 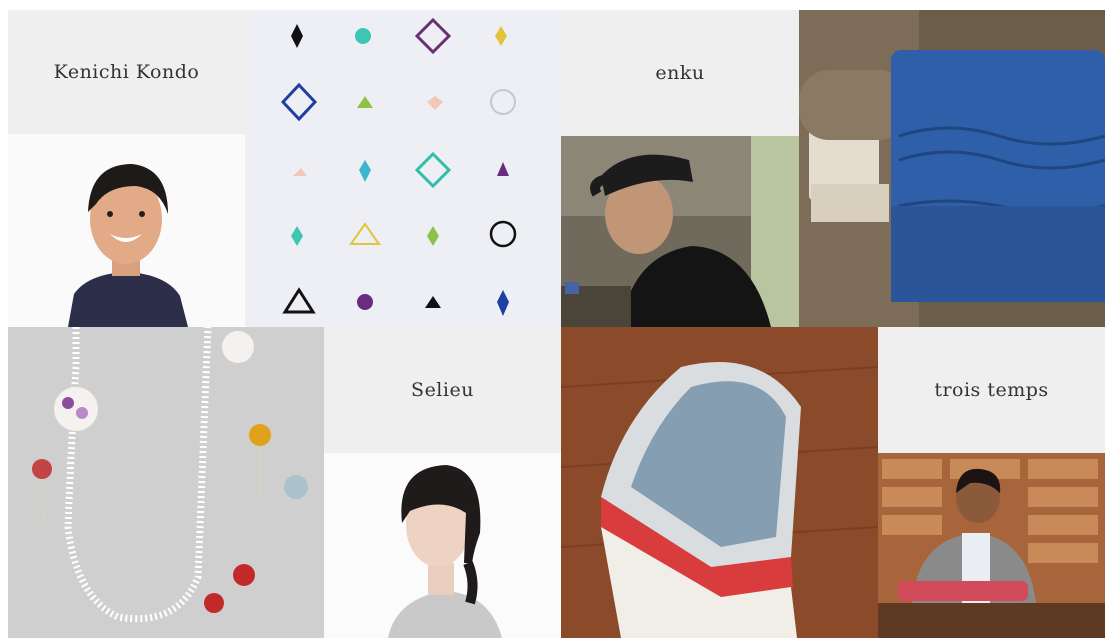 I want to click on artist-name: Selieu, so click(x=442, y=390).